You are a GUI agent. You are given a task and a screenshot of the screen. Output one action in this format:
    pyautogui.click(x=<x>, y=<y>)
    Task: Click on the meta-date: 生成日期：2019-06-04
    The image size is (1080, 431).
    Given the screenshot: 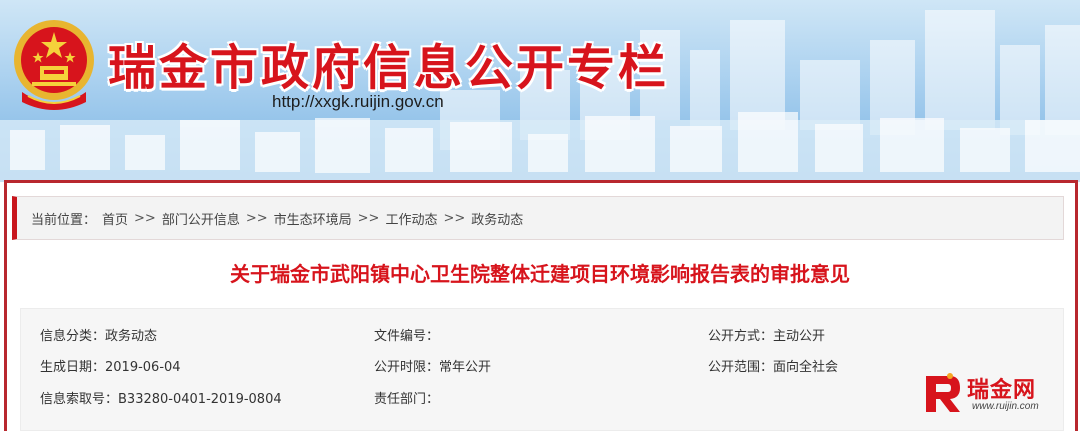 What is the action you would take?
    pyautogui.click(x=110, y=365)
    